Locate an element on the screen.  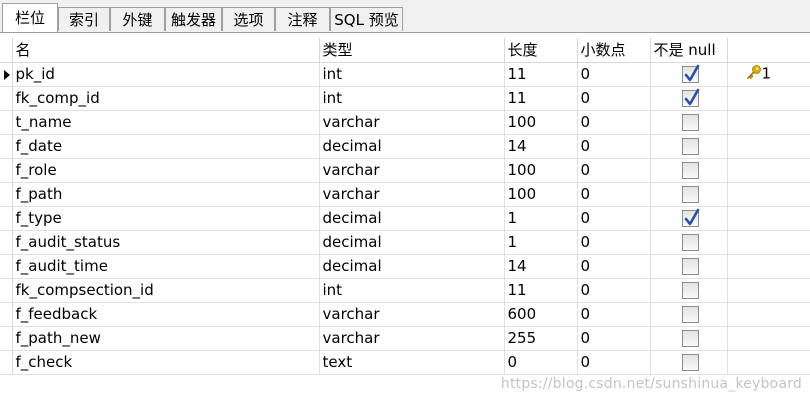
column-header-not-null: 不是 null is located at coordinates (689, 50).